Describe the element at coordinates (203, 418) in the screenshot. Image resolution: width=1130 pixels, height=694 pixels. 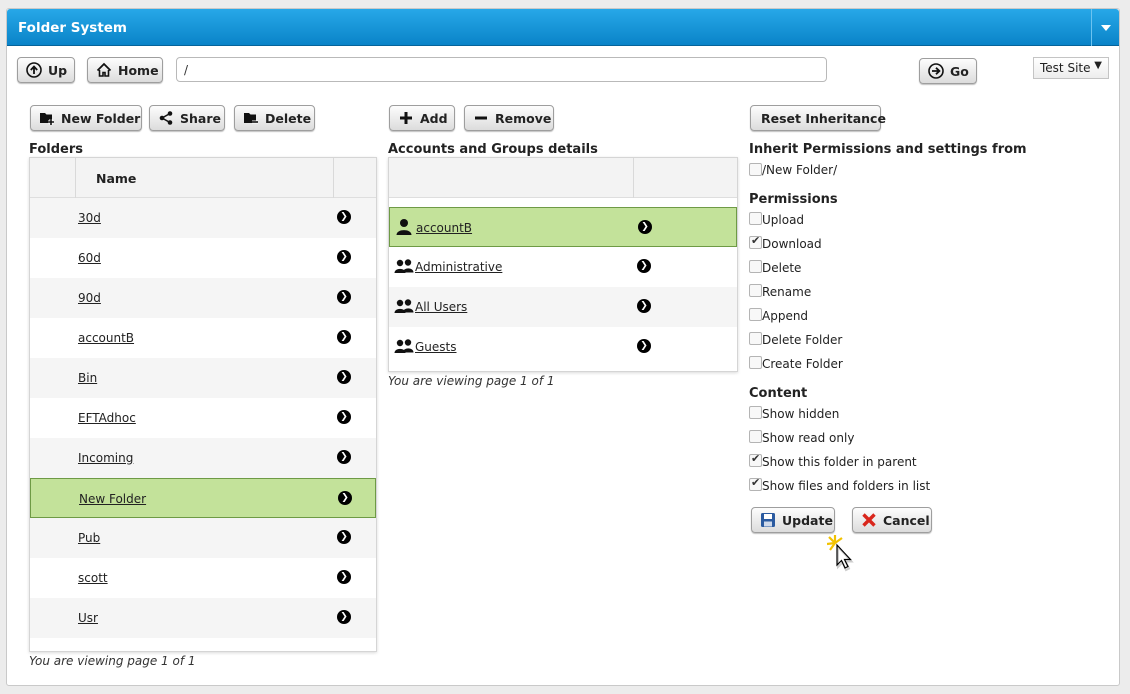
I see `folder-row: EFTAdhoc ❯` at that location.